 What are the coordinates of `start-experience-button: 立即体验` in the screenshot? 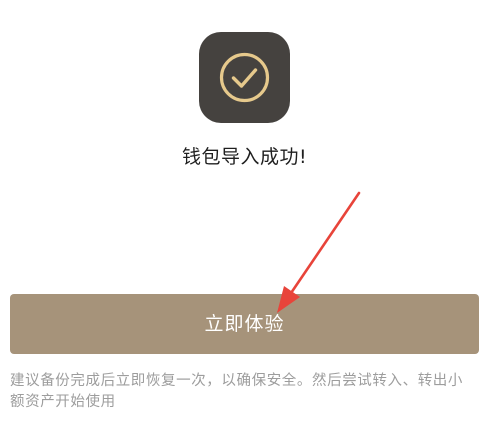 It's located at (244, 324).